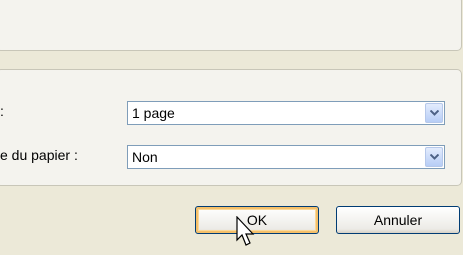 This screenshot has height=255, width=468. I want to click on pages-per-sheet-select: 1 page, so click(286, 113).